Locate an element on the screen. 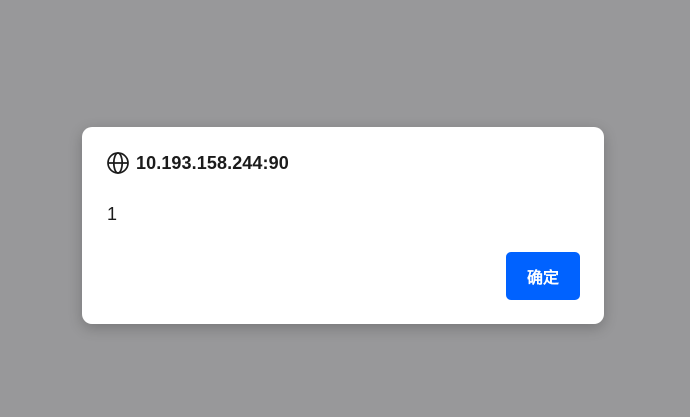 The width and height of the screenshot is (690, 417). dialog-message: 1 is located at coordinates (112, 214).